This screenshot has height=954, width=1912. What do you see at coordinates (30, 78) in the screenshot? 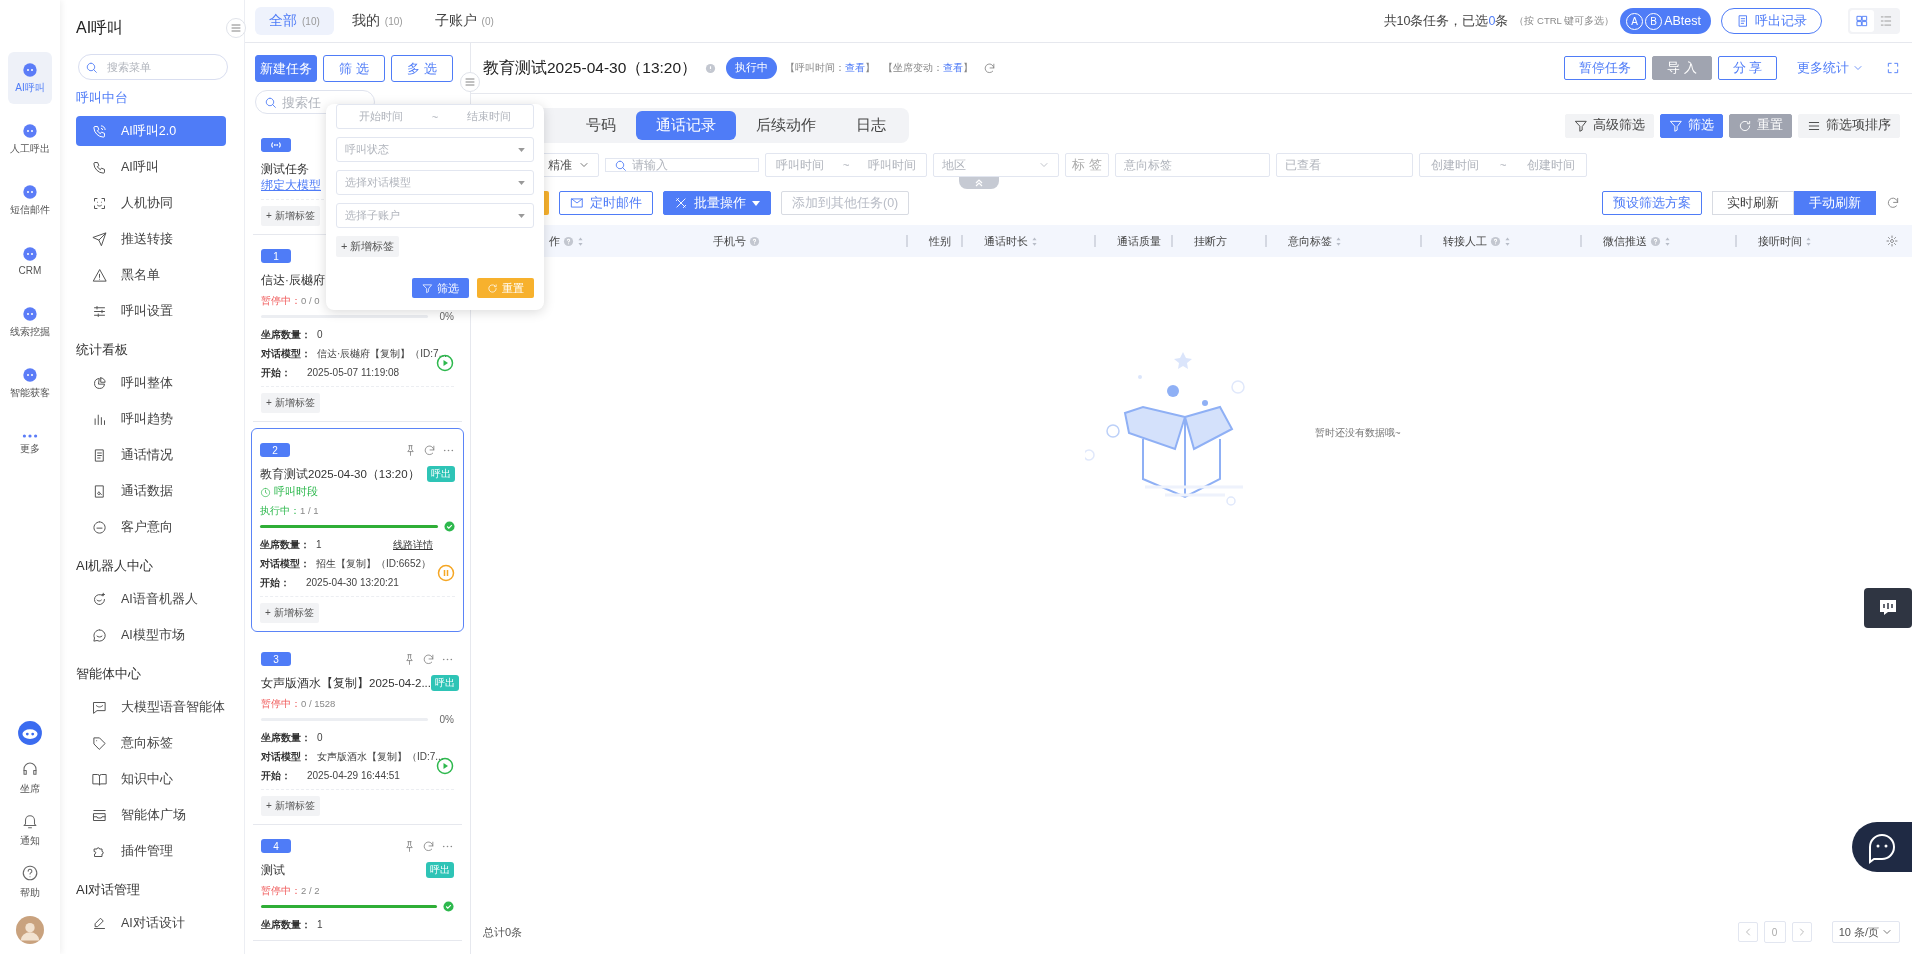
I see `rail-item: AI呼叫` at bounding box center [30, 78].